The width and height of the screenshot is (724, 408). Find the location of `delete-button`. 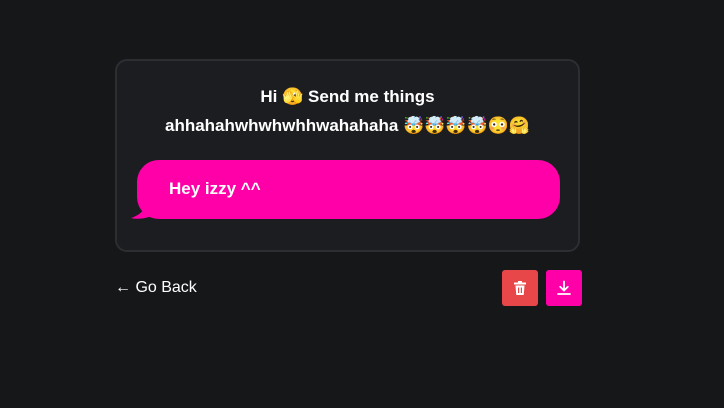

delete-button is located at coordinates (520, 288).